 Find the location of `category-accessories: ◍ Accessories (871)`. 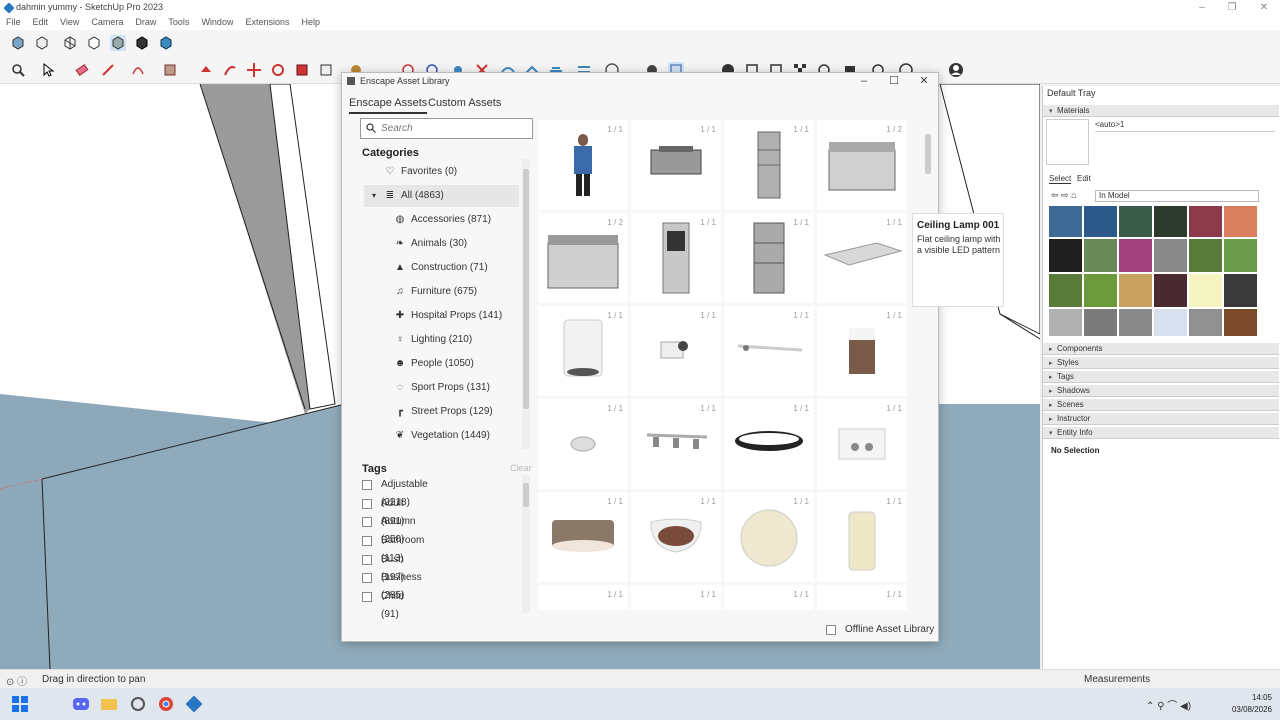

category-accessories: ◍ Accessories (871) is located at coordinates (442, 220).